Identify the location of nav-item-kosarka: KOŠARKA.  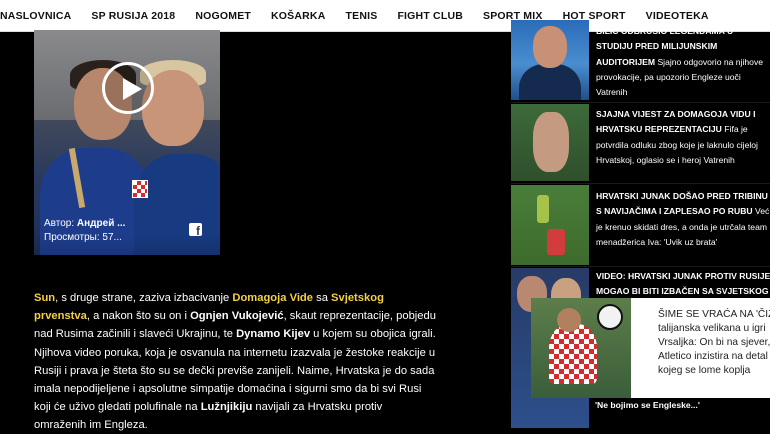
(298, 16).